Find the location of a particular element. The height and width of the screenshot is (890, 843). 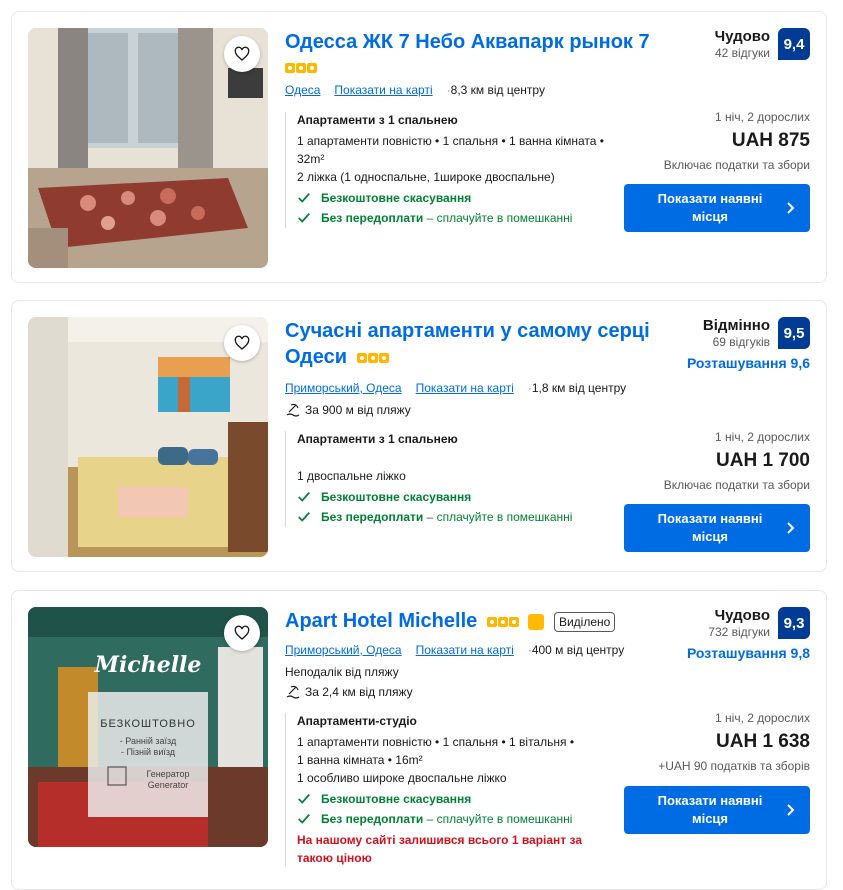

review-count: 42 відгуки is located at coordinates (742, 53).